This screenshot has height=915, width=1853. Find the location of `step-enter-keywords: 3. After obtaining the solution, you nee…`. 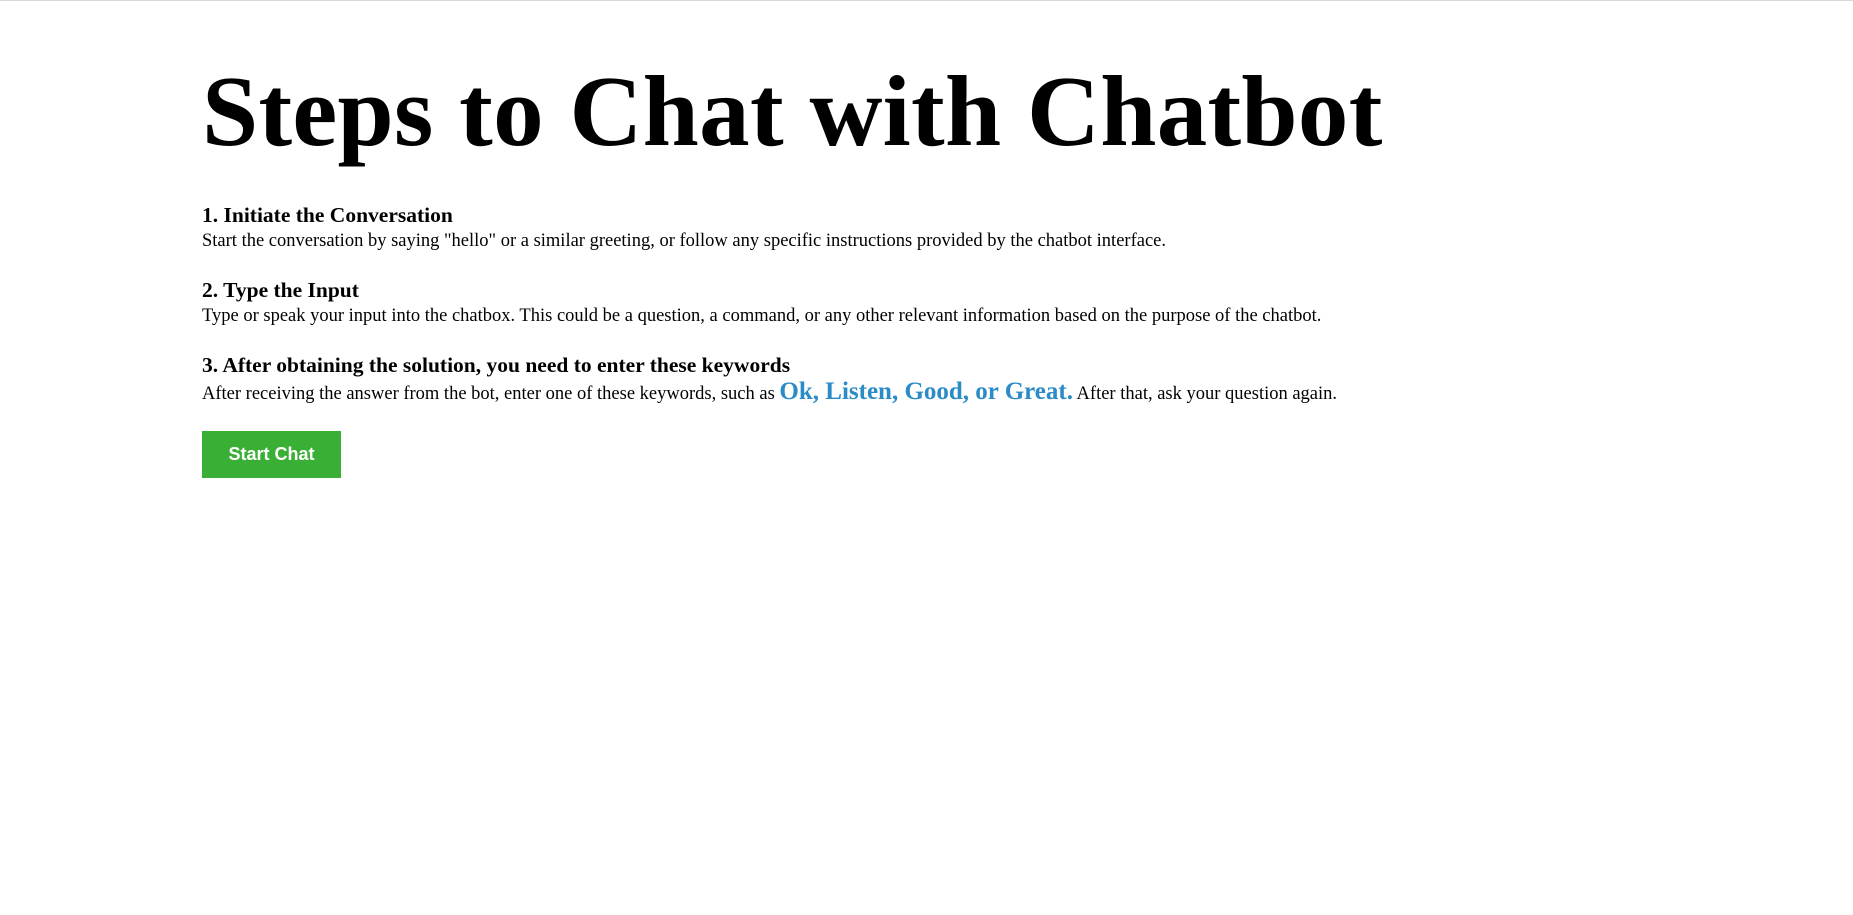

step-enter-keywords: 3. After obtaining the solution, you nee… is located at coordinates (769, 380).